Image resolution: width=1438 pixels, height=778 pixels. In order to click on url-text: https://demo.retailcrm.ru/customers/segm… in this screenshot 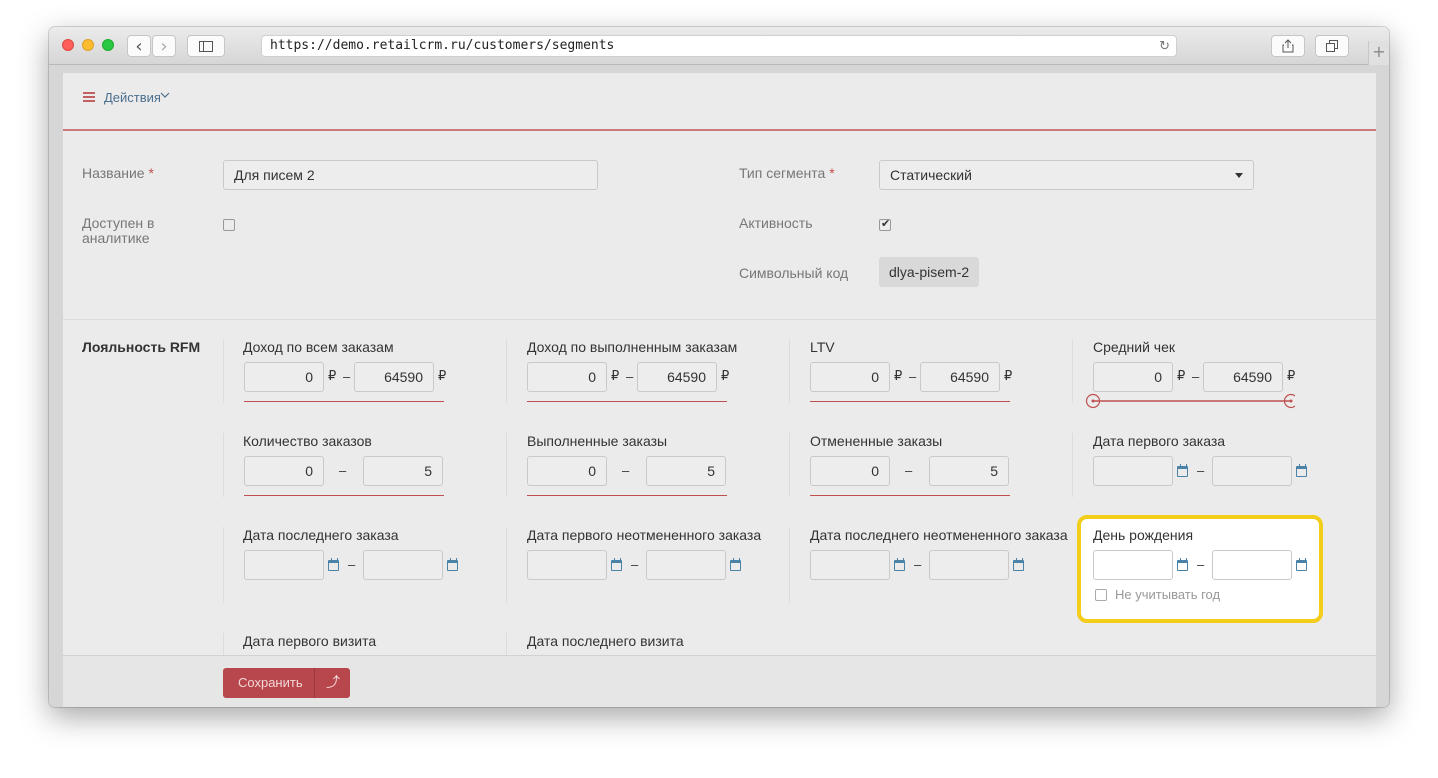, I will do `click(442, 45)`.